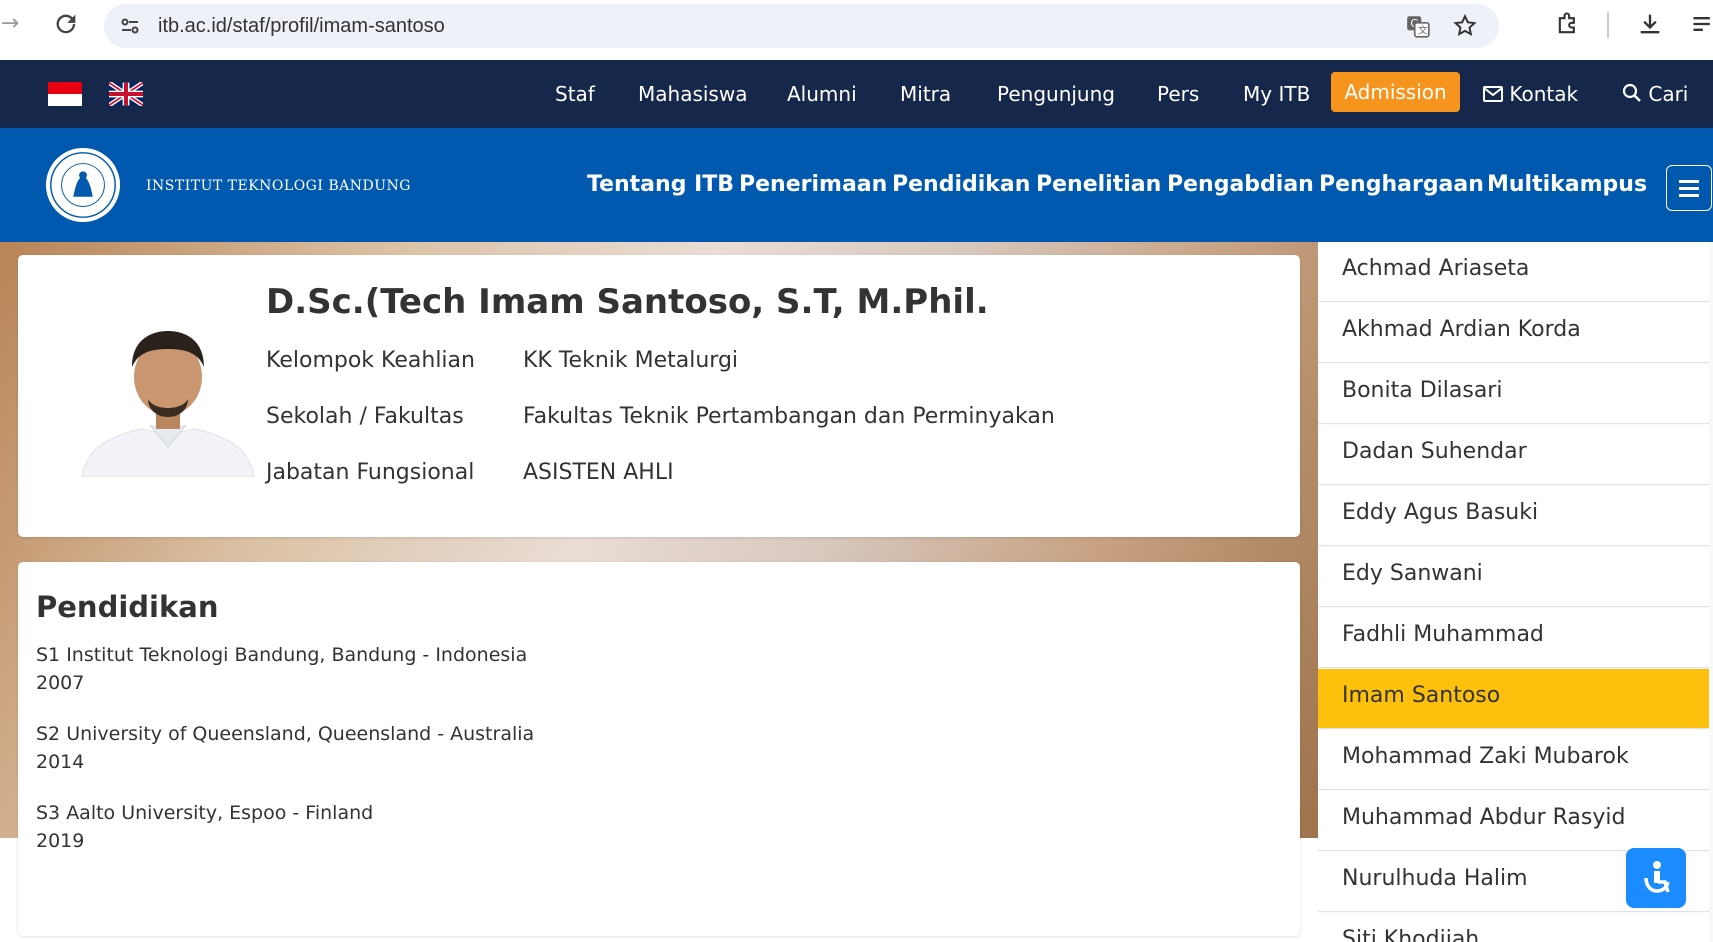 This screenshot has height=942, width=1713. Describe the element at coordinates (801, 26) in the screenshot. I see `address-bar: itb.ac.id/staf/profil/imam-santoso G 文` at that location.